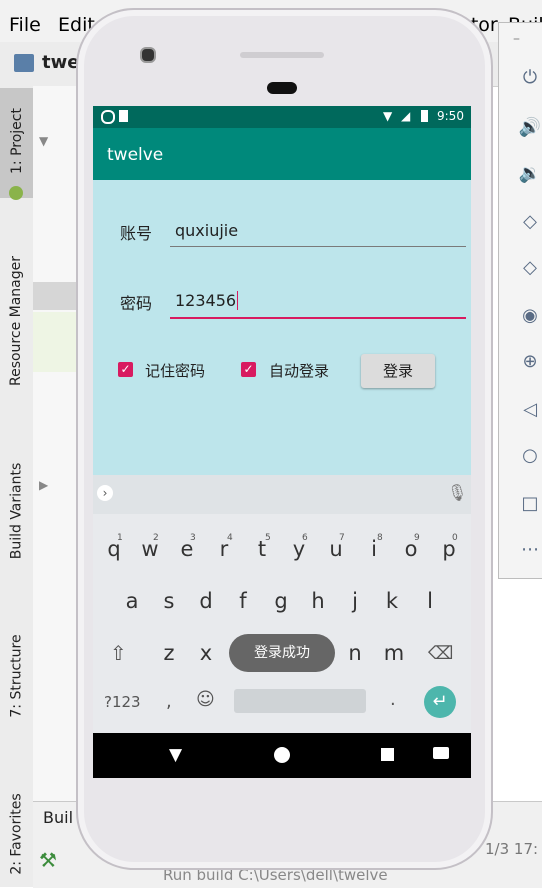  What do you see at coordinates (105, 493) in the screenshot?
I see `expand-suggestions-icon: ›` at bounding box center [105, 493].